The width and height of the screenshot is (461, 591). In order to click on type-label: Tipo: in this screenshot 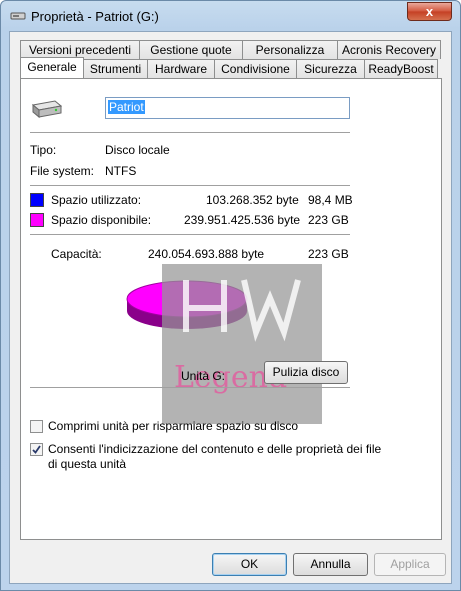, I will do `click(43, 150)`.